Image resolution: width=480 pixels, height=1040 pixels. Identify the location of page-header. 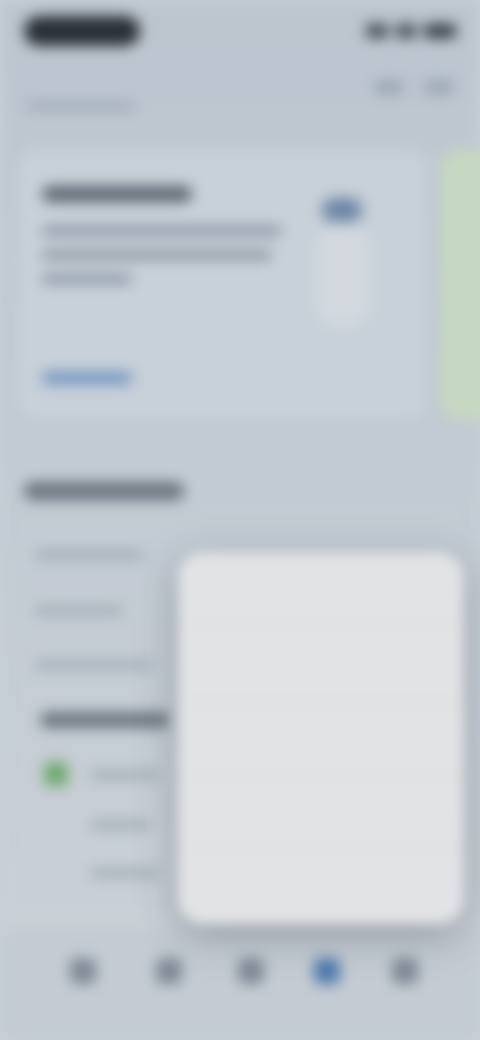
(240, 92).